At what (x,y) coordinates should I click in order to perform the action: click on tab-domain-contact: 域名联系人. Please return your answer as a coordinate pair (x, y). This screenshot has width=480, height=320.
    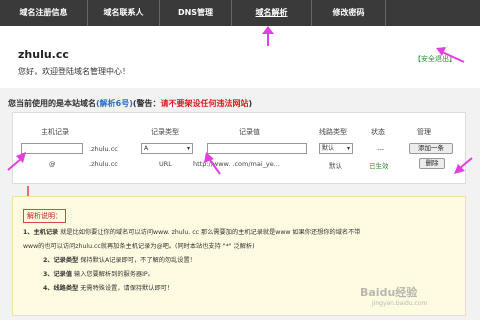
    Looking at the image, I should click on (124, 13).